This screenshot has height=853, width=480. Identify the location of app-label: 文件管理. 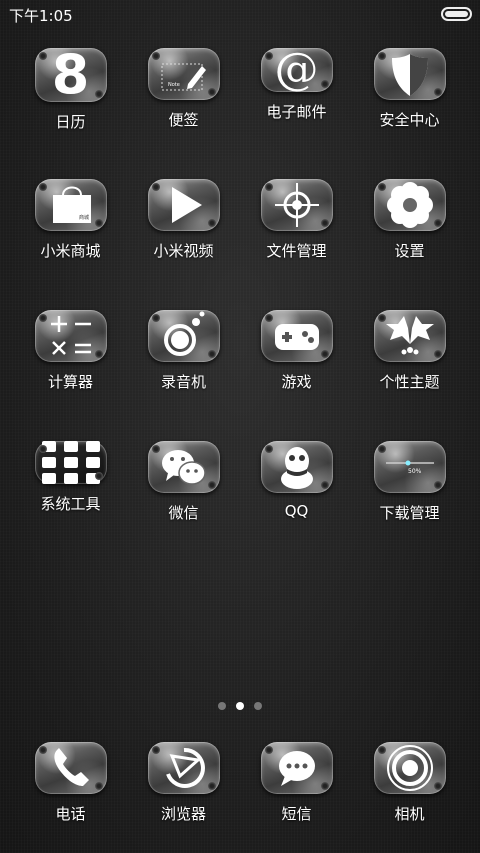
(296, 251).